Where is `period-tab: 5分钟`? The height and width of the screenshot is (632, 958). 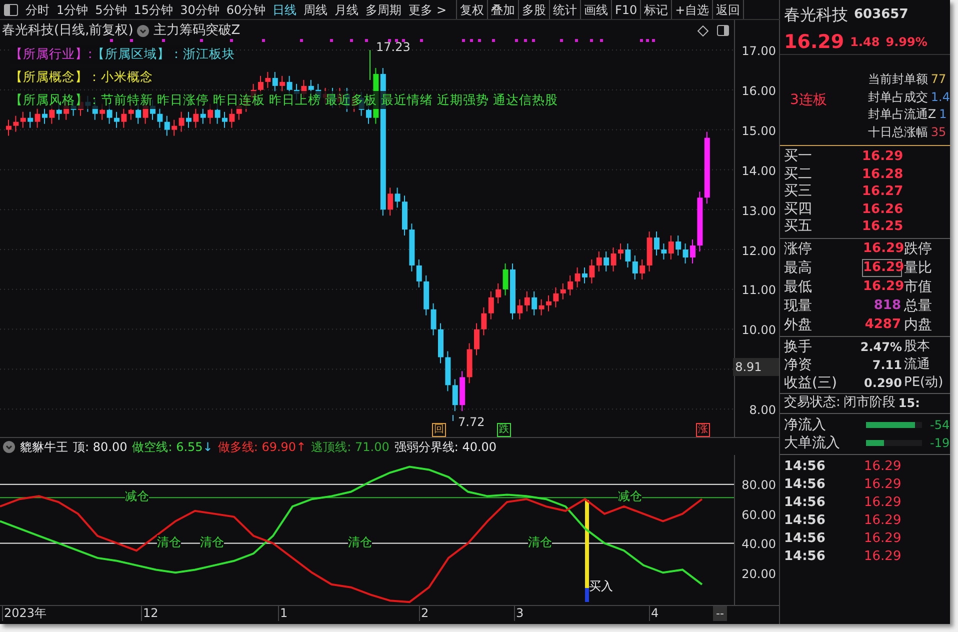 period-tab: 5分钟 is located at coordinates (111, 9).